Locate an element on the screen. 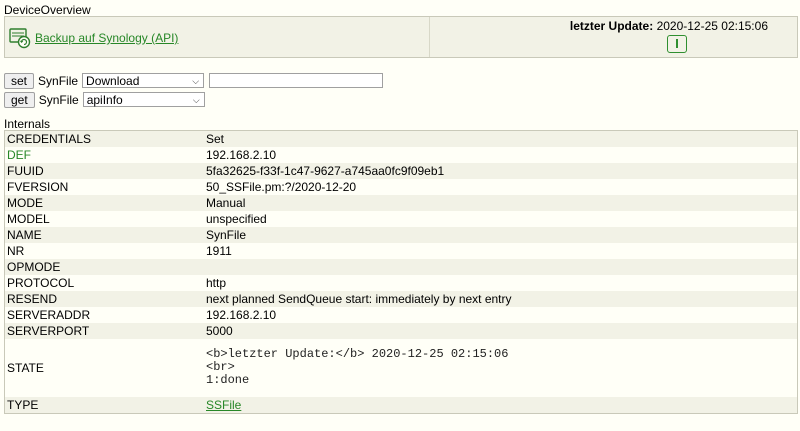 The width and height of the screenshot is (800, 431). internal-key: STATE is located at coordinates (25, 368).